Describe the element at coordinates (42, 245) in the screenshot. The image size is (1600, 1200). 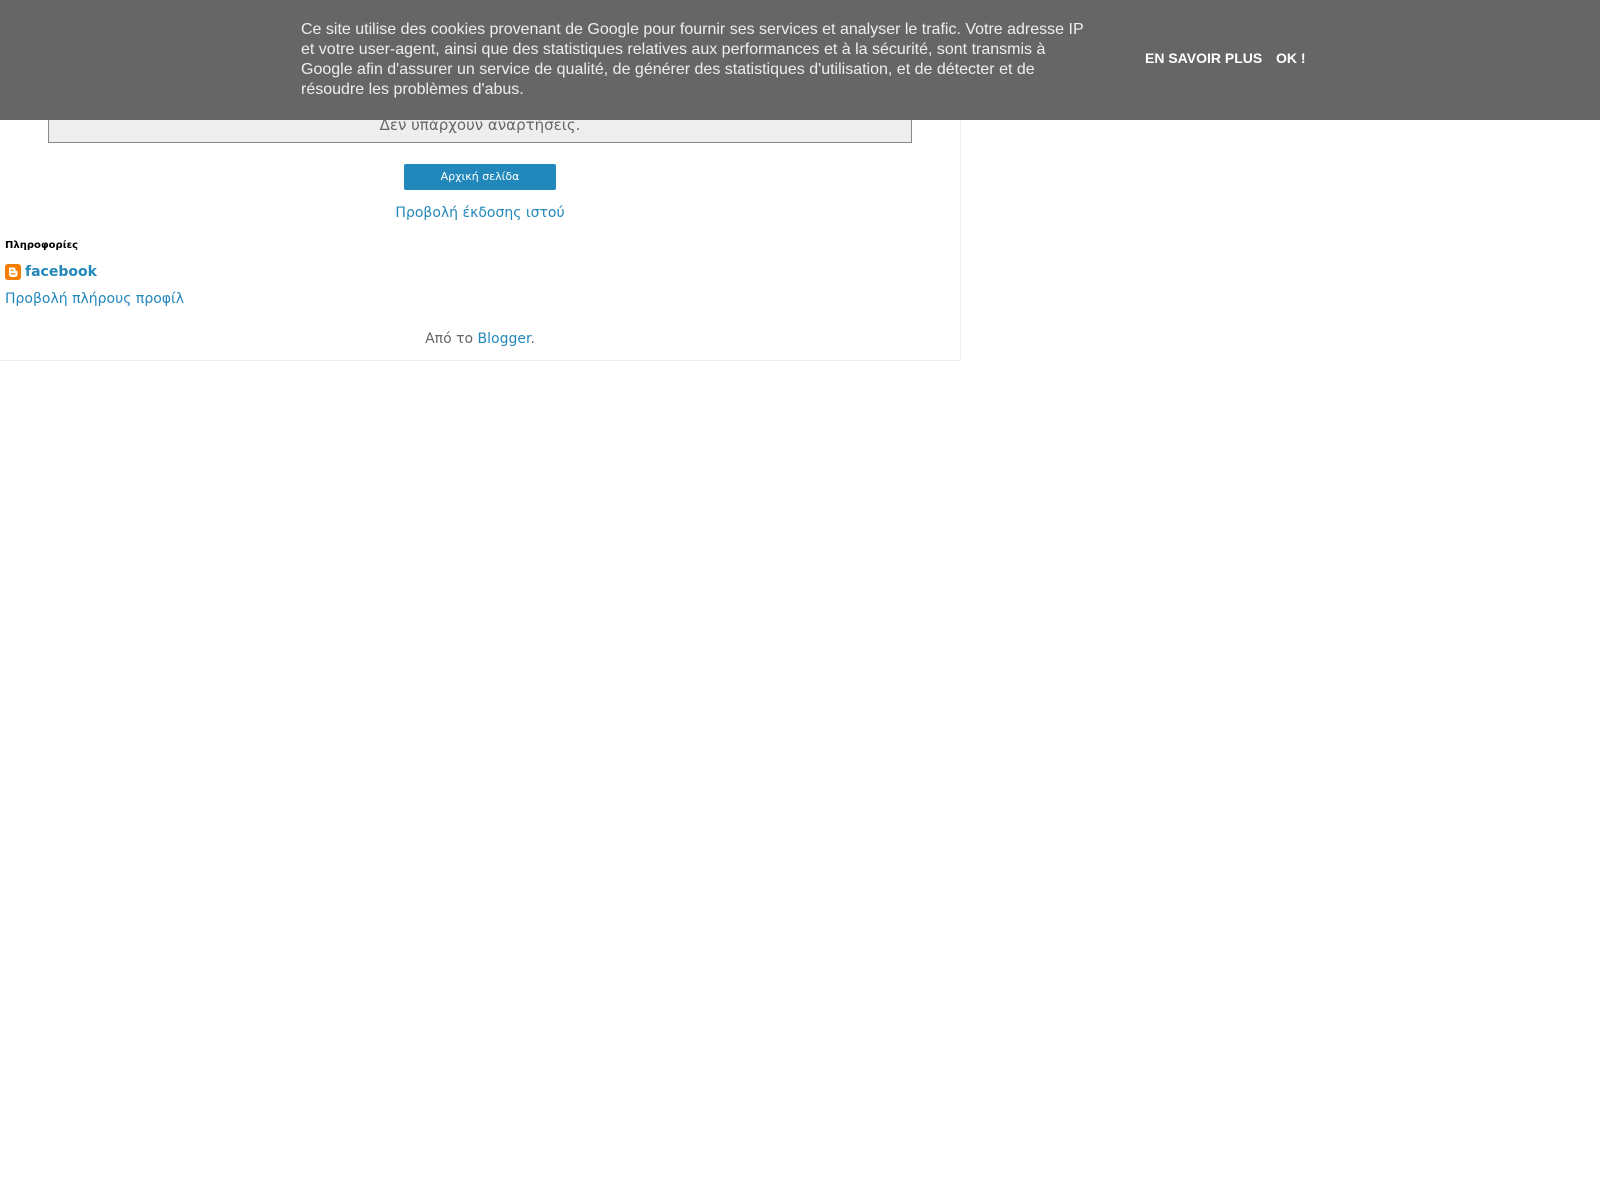
I see `profile-widget-title: Πληροφορίες` at that location.